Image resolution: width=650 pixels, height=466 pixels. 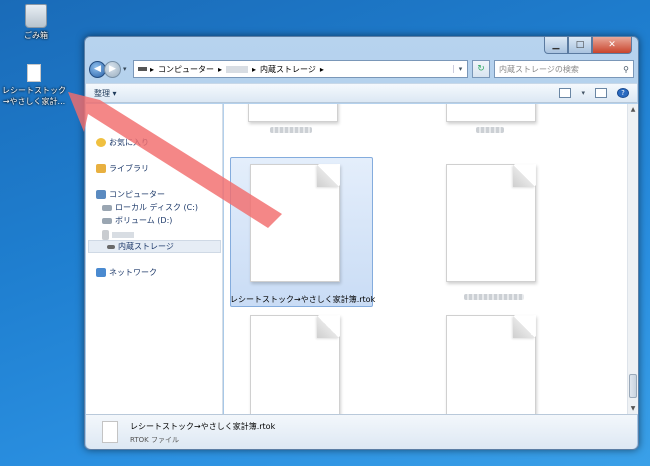 I want to click on close-button: ✕, so click(x=612, y=45).